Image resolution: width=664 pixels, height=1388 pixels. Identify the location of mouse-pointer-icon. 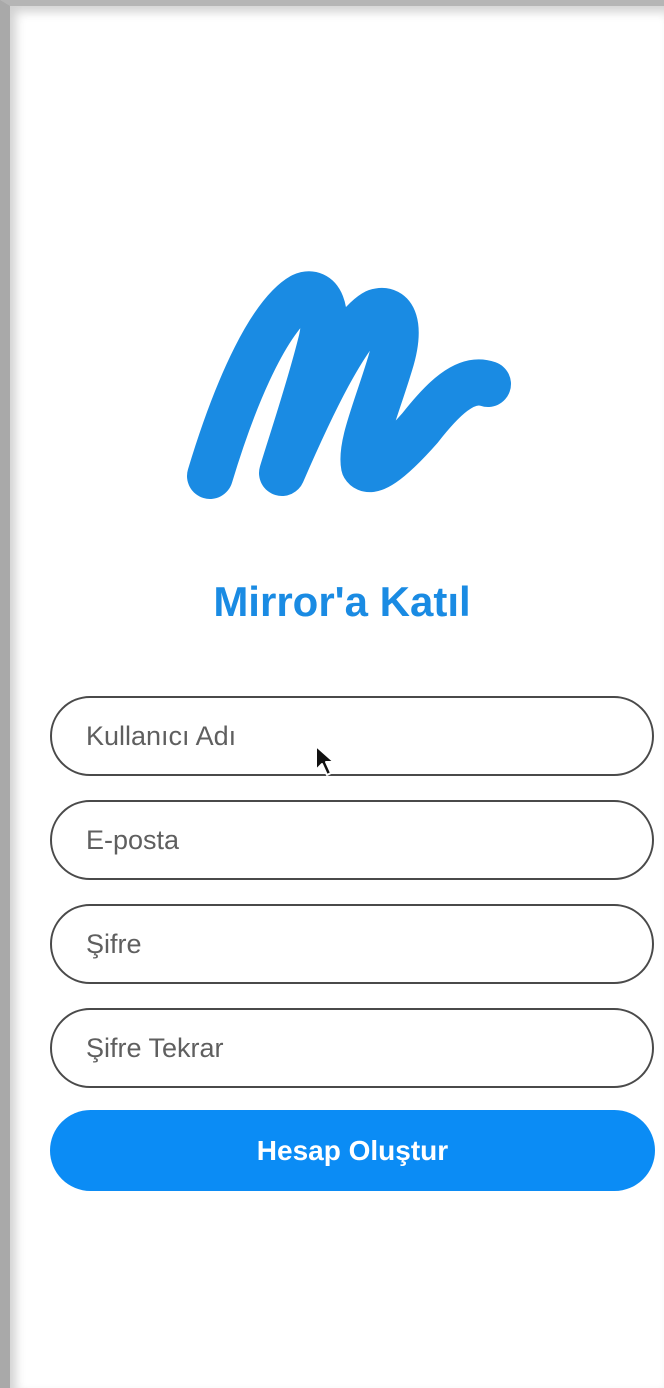
(325, 760).